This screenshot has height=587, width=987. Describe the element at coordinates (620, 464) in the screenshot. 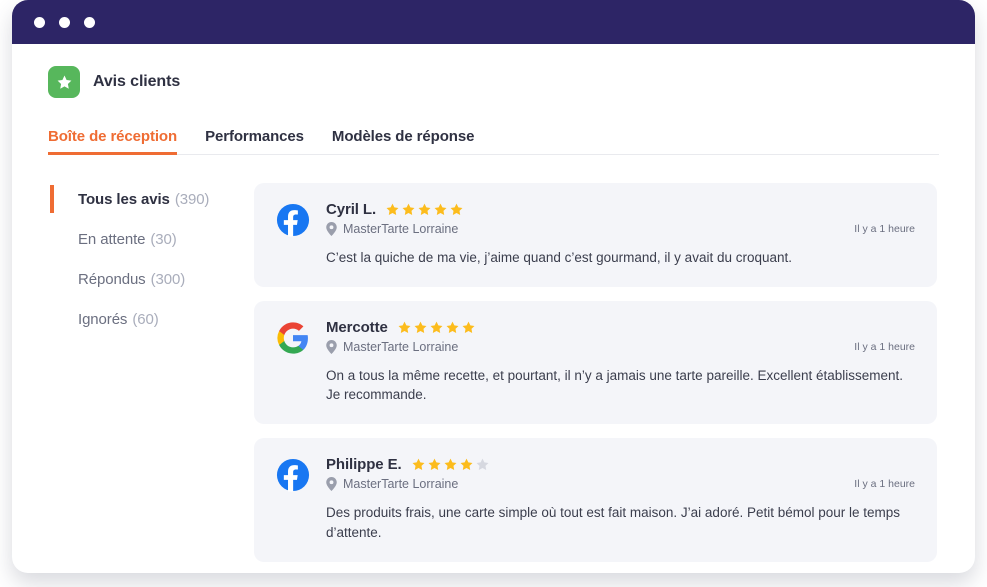

I see `review-heading: Philippe E.` at that location.